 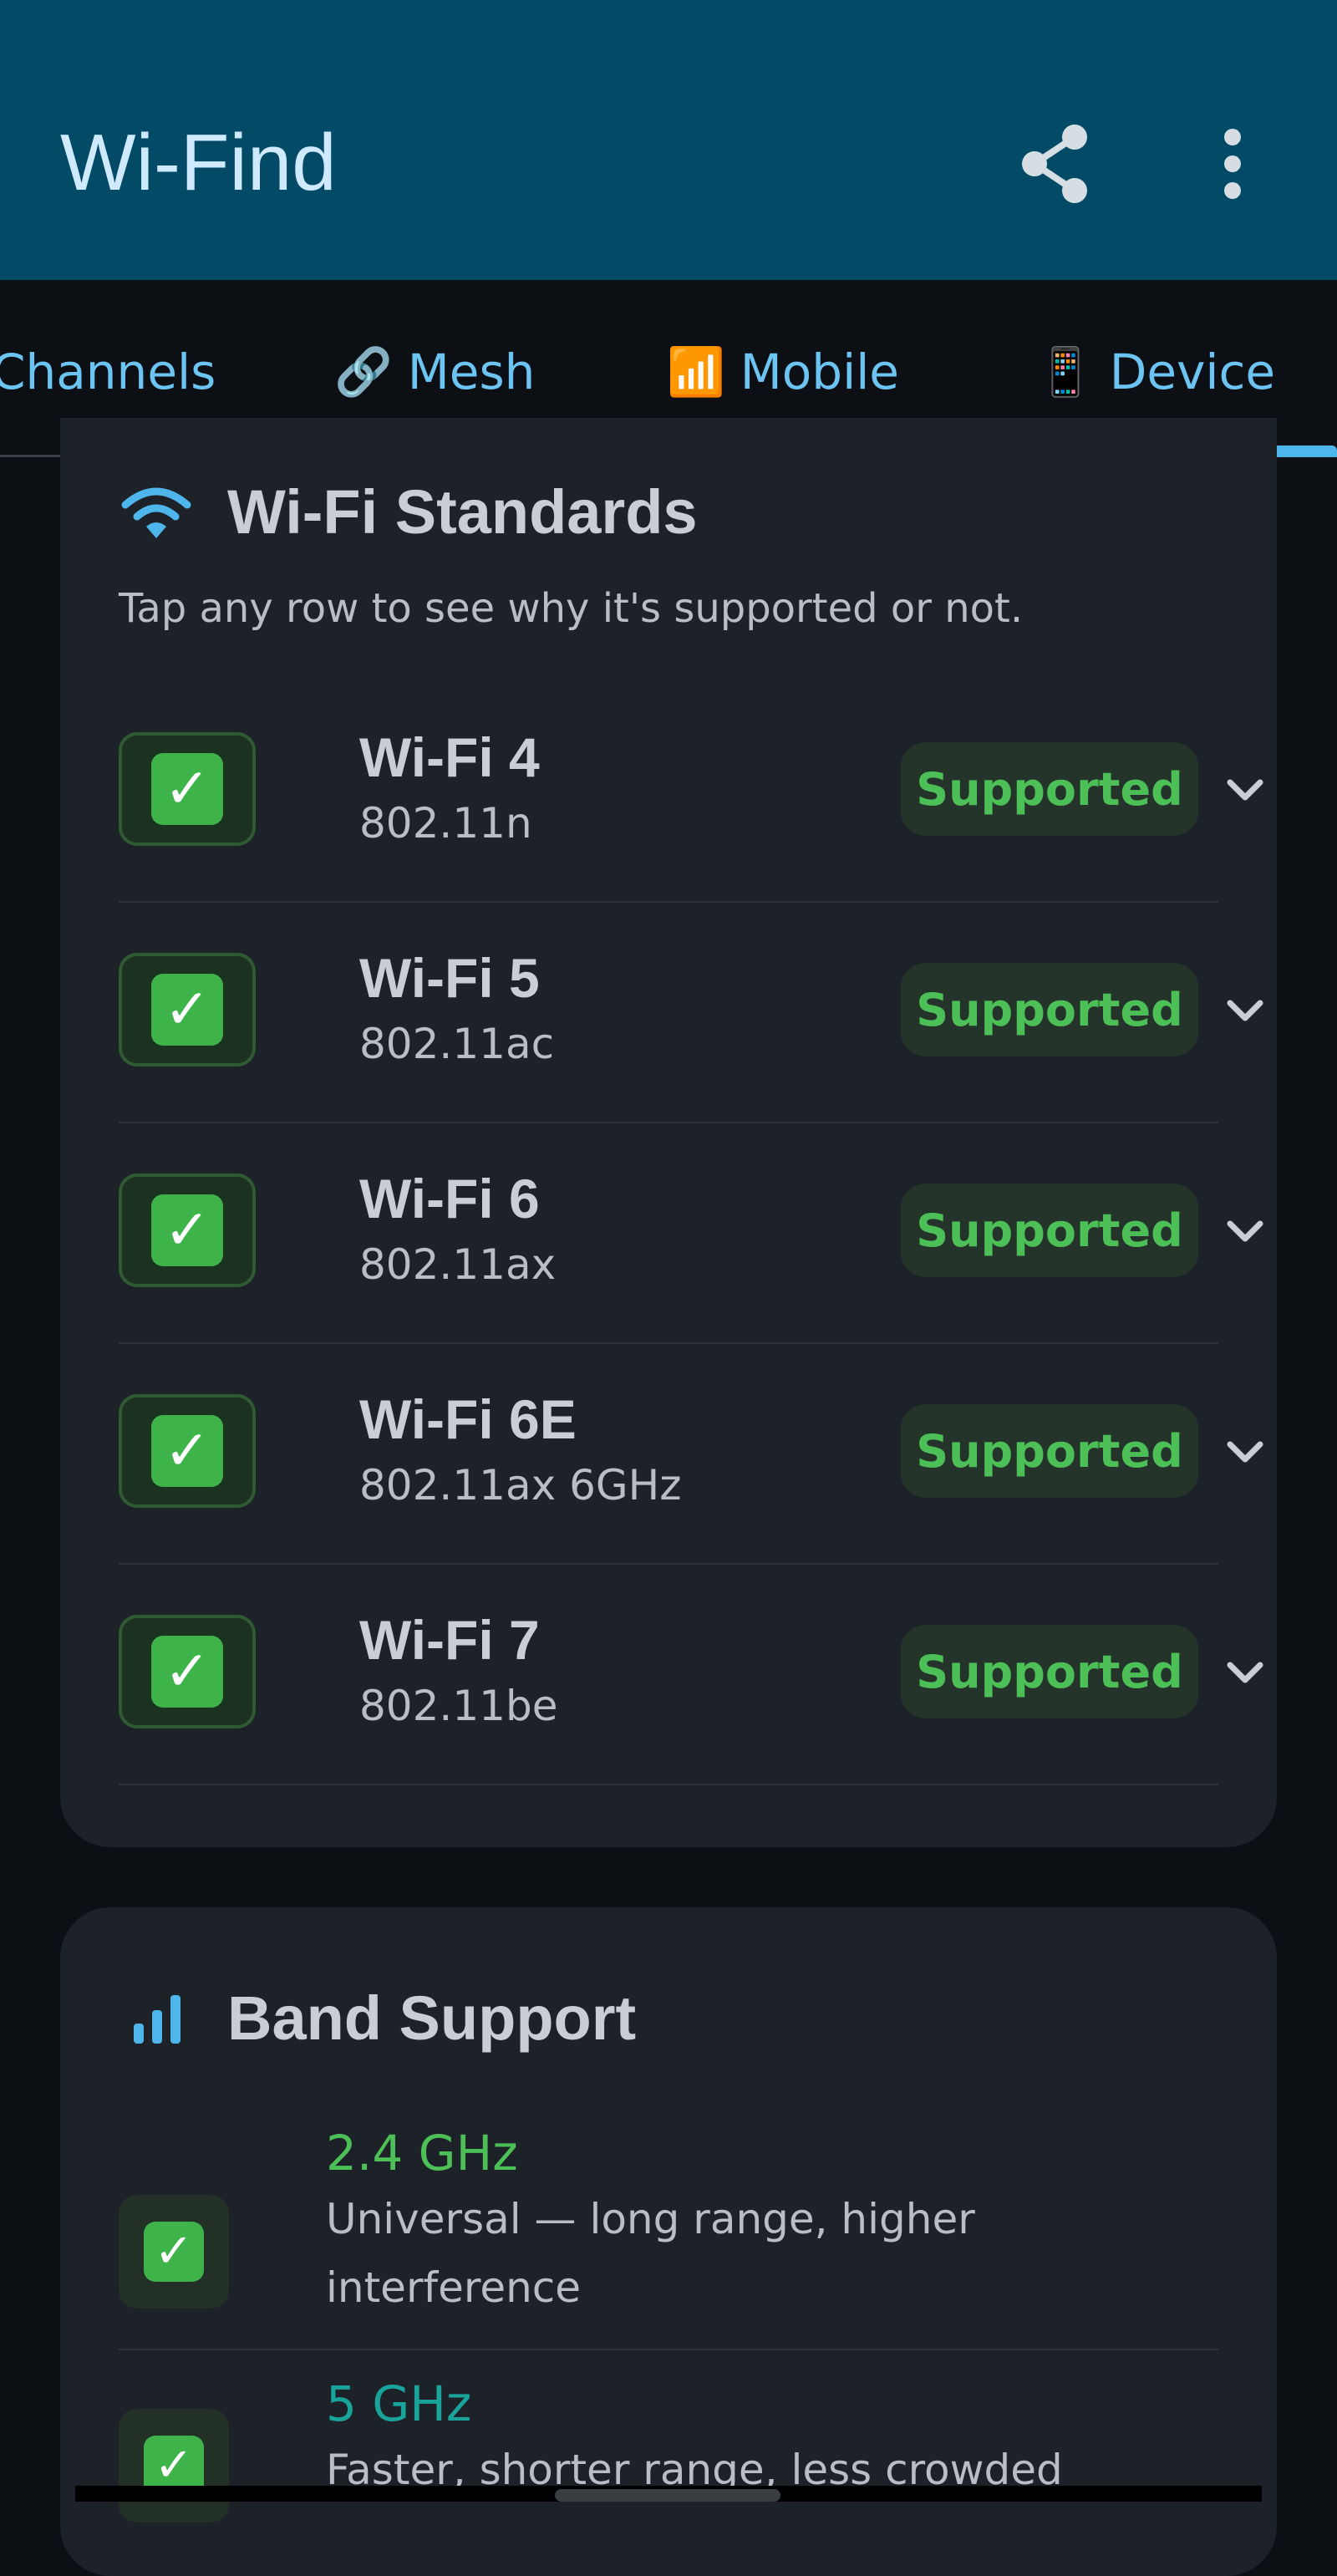 What do you see at coordinates (668, 2349) in the screenshot?
I see `divider` at bounding box center [668, 2349].